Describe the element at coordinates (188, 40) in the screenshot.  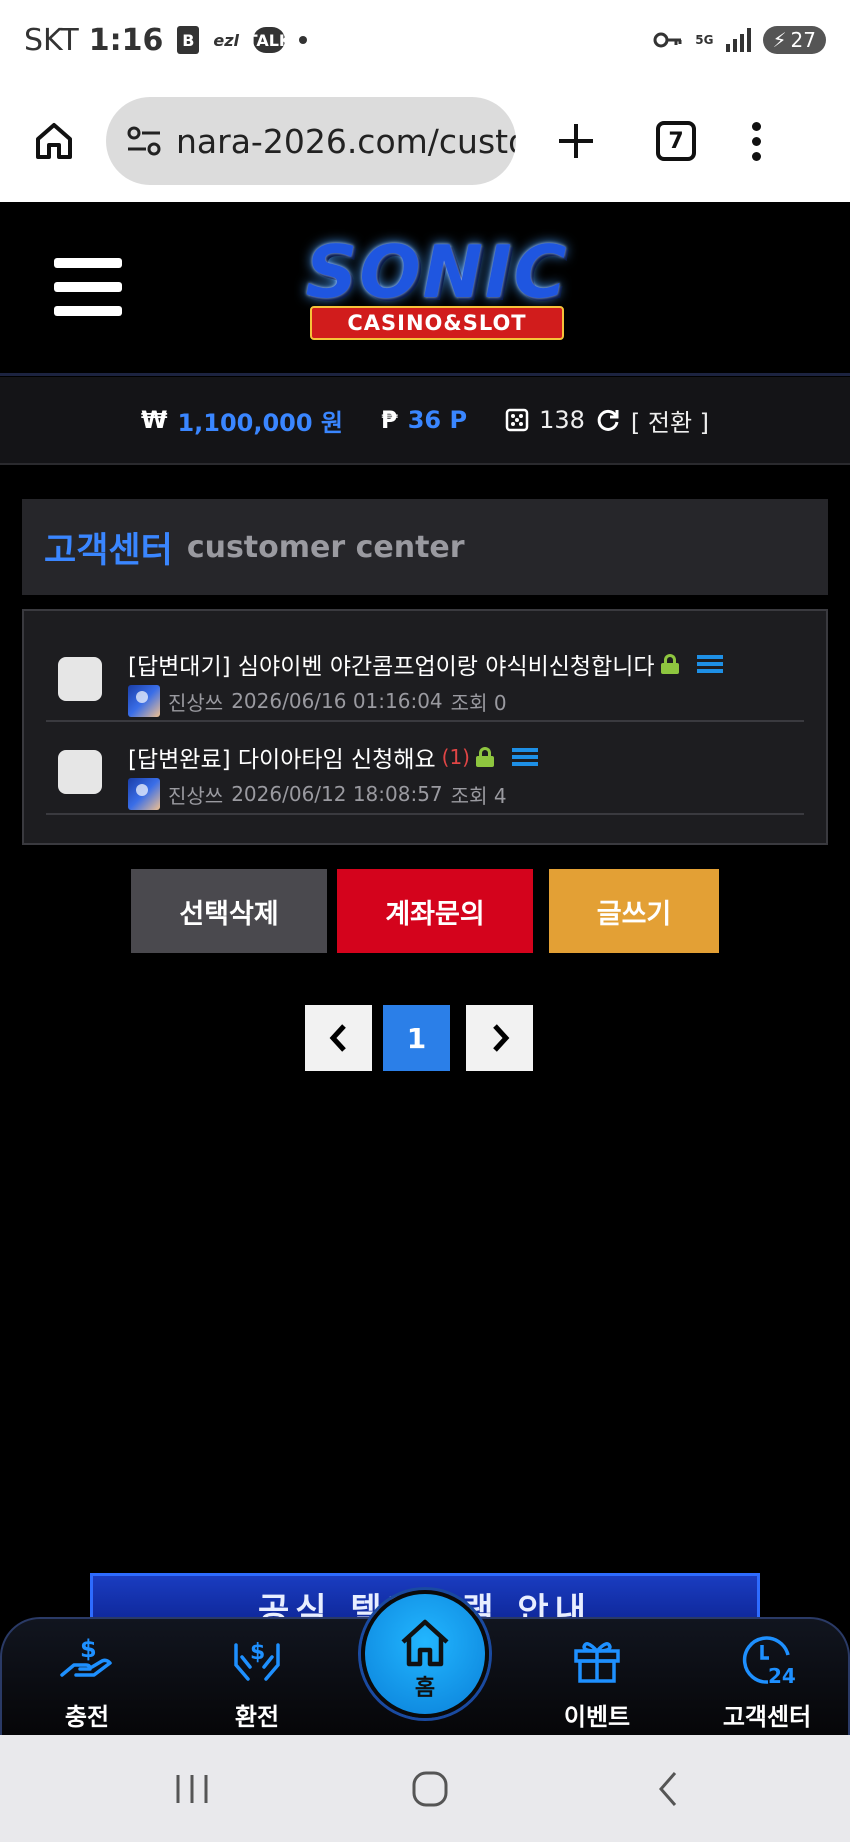
I see `b-app-icon: B` at that location.